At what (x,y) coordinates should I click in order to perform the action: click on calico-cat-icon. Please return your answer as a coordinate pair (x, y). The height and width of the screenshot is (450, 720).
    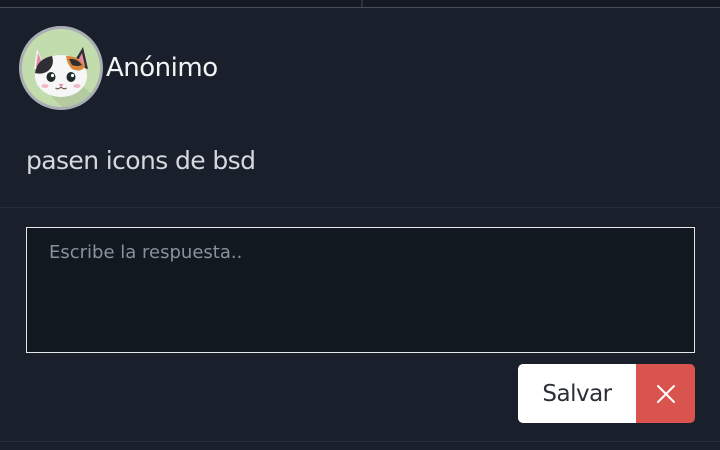
    Looking at the image, I should click on (67, 77).